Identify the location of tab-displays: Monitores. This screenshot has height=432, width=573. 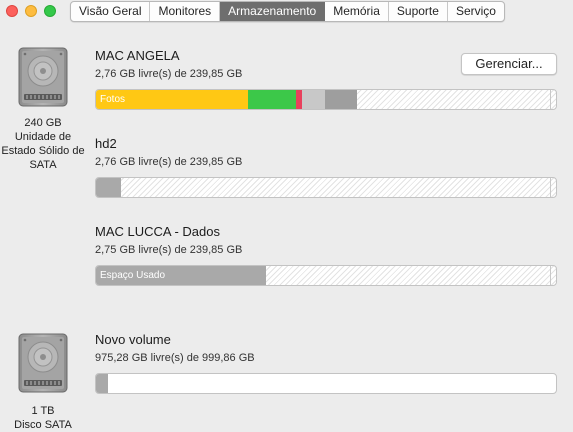
(185, 11).